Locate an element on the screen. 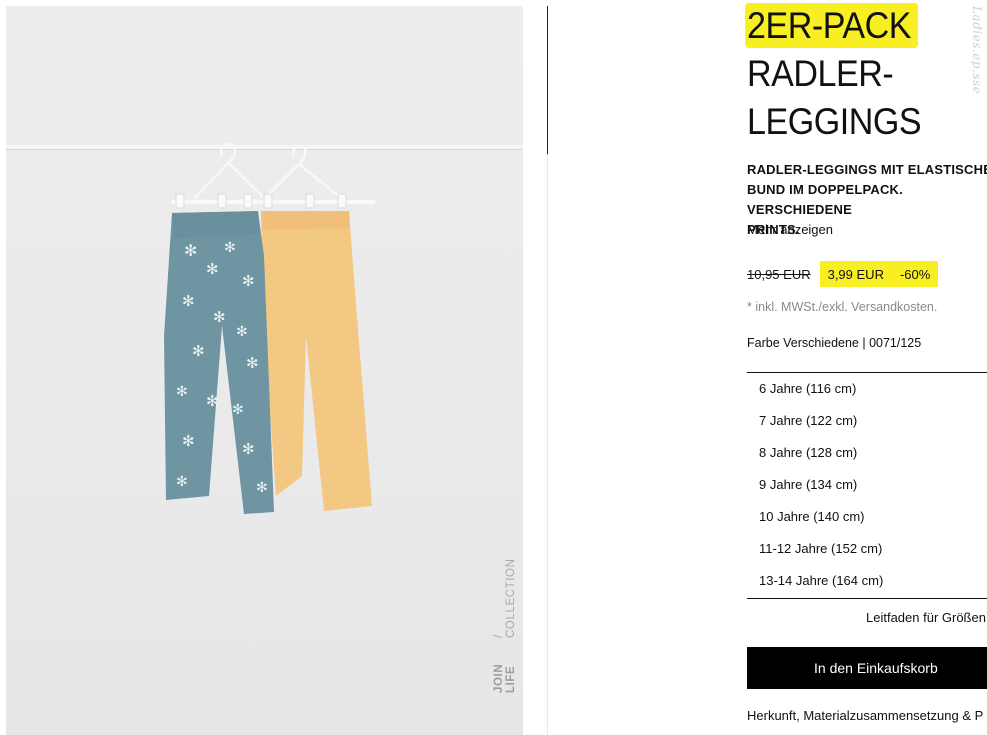 The height and width of the screenshot is (735, 987). add-to-cart-button: In den Einkaufskorb is located at coordinates (867, 668).